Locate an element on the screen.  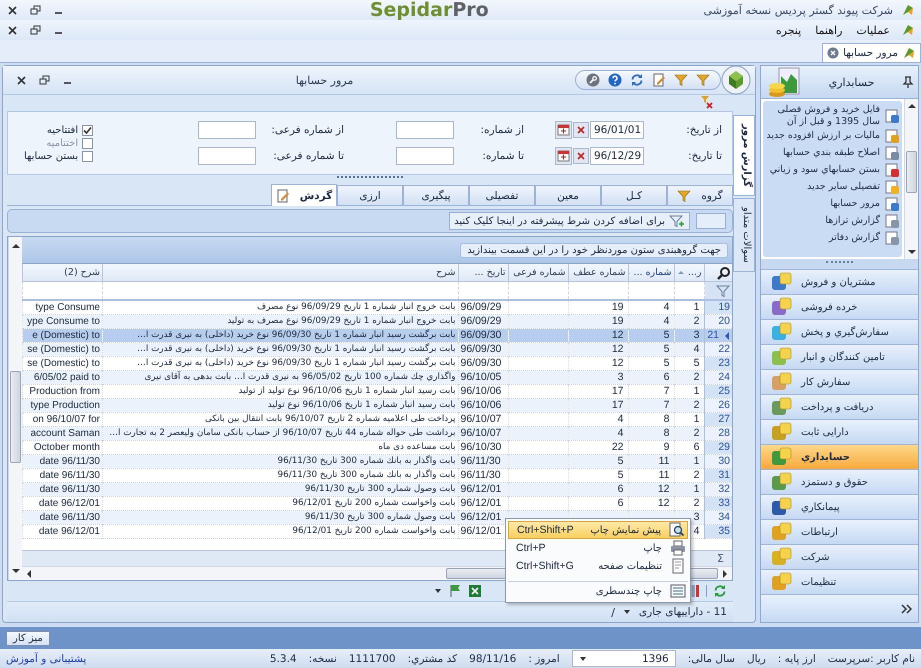
support-link: پشتیبانی و آموزش is located at coordinates (46, 658).